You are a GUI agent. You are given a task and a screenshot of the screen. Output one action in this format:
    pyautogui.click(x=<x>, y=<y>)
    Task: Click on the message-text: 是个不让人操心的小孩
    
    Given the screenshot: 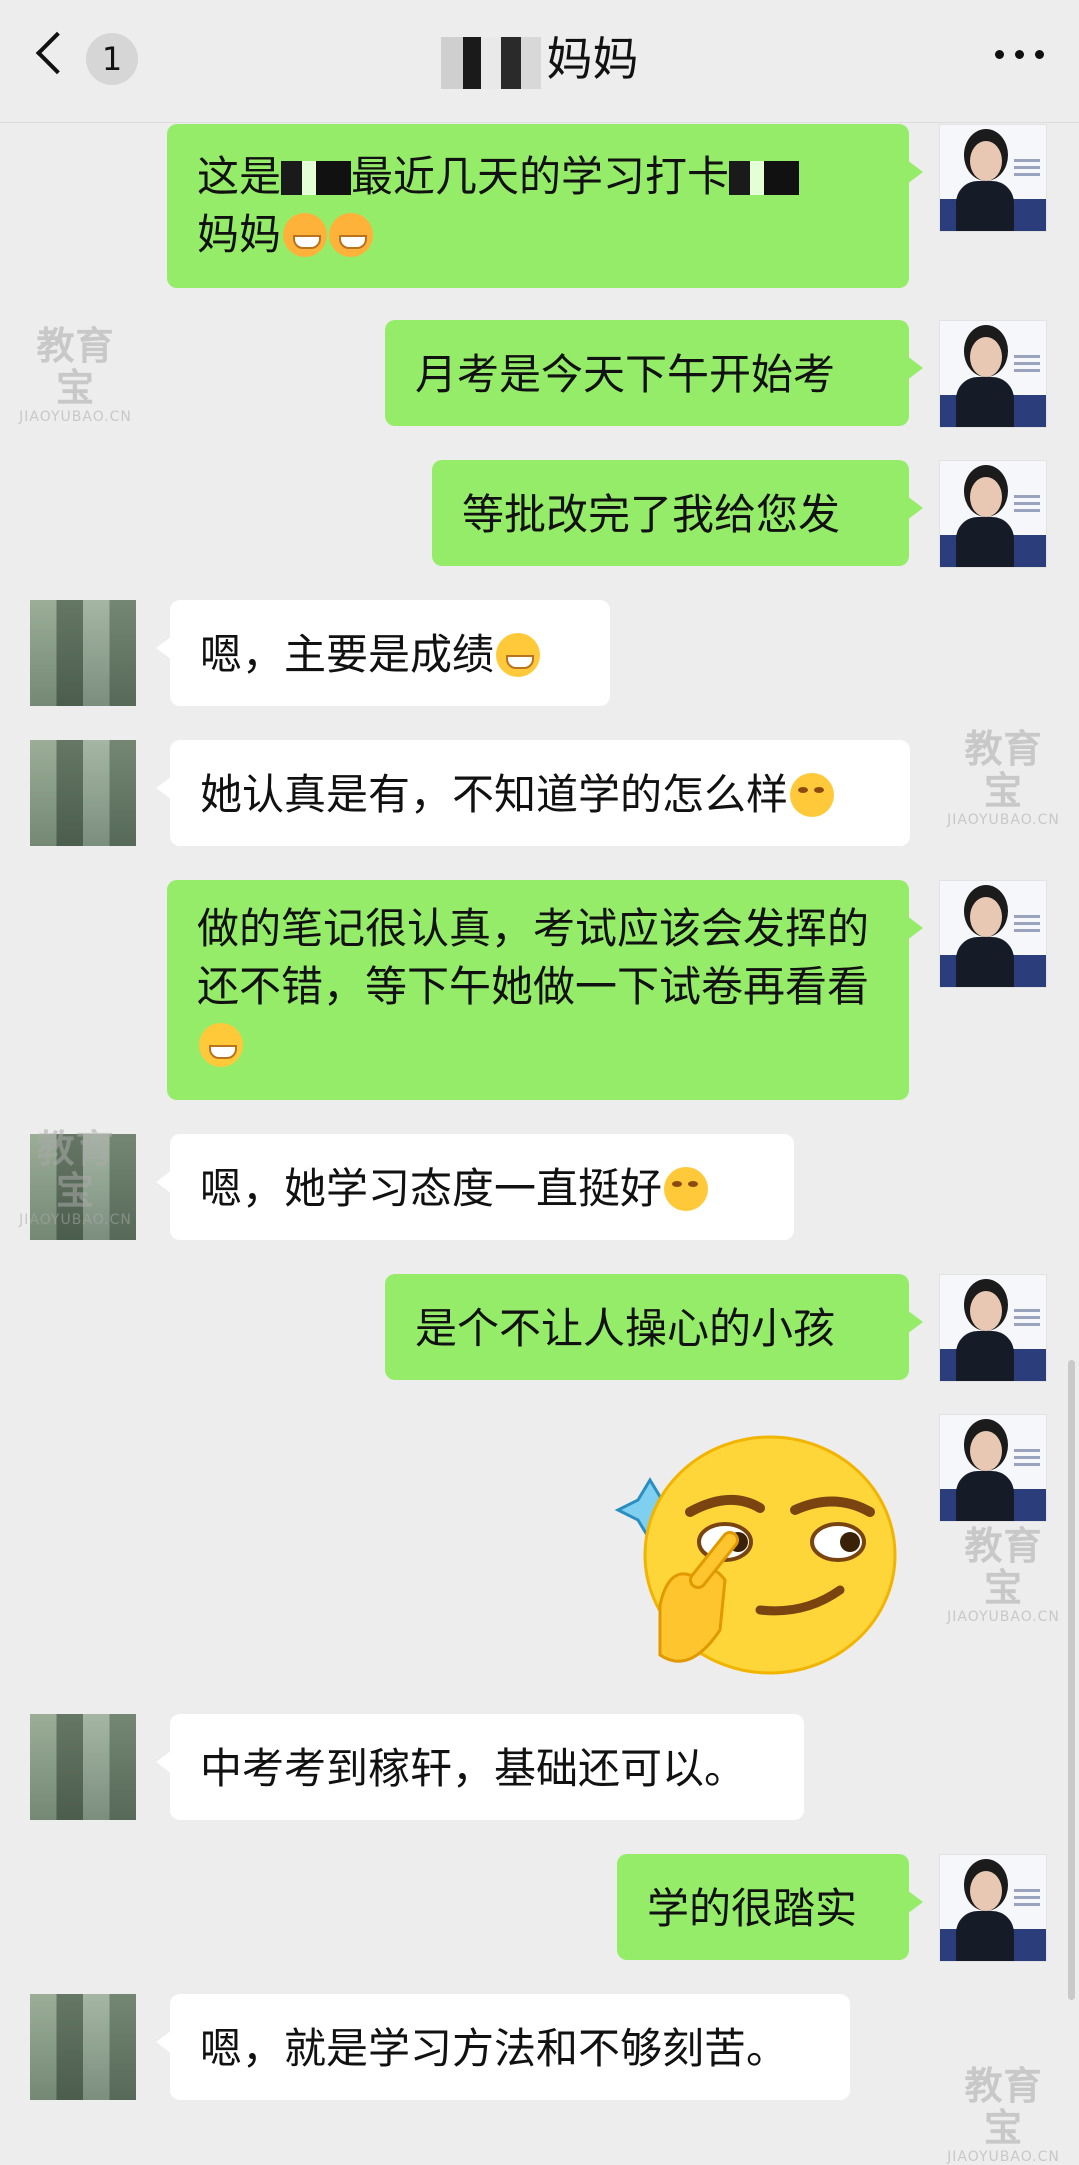 What is the action you would take?
    pyautogui.click(x=625, y=1328)
    